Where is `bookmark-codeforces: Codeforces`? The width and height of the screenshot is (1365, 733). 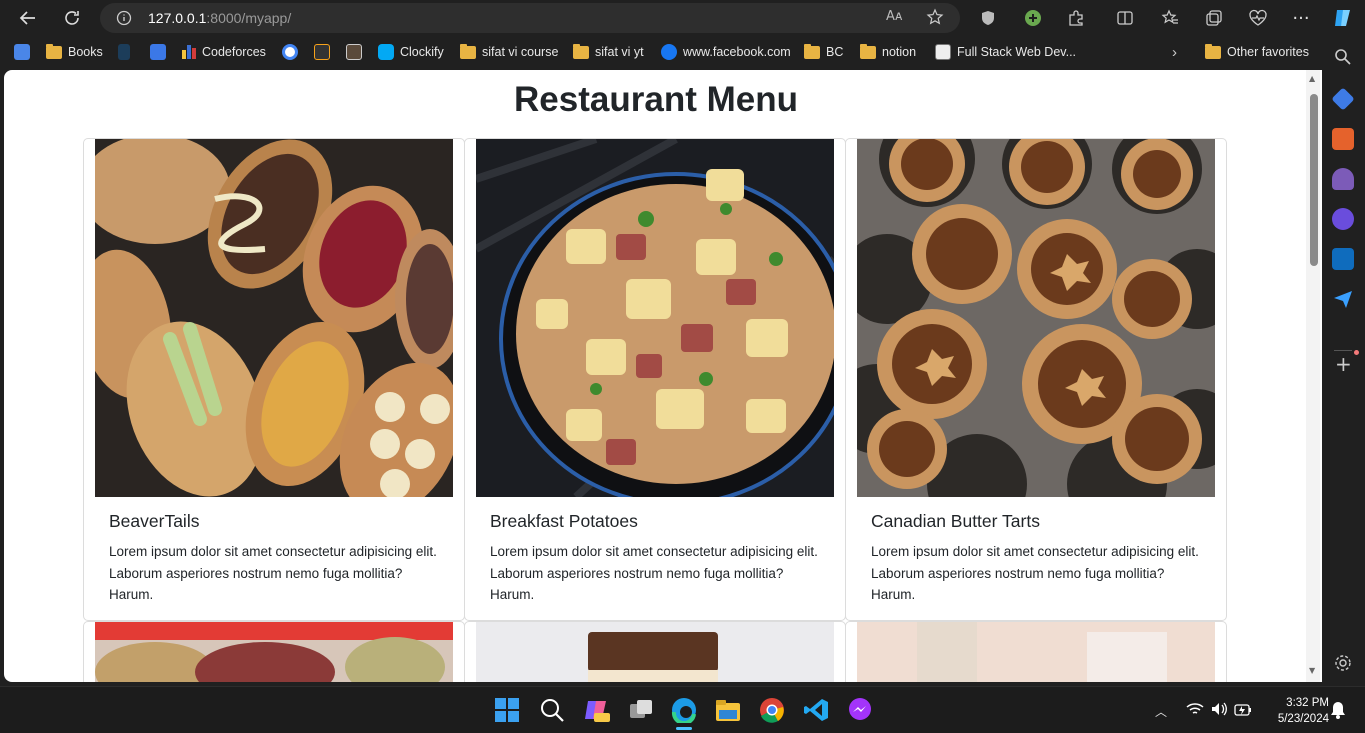
bookmark-codeforces: Codeforces is located at coordinates (224, 52).